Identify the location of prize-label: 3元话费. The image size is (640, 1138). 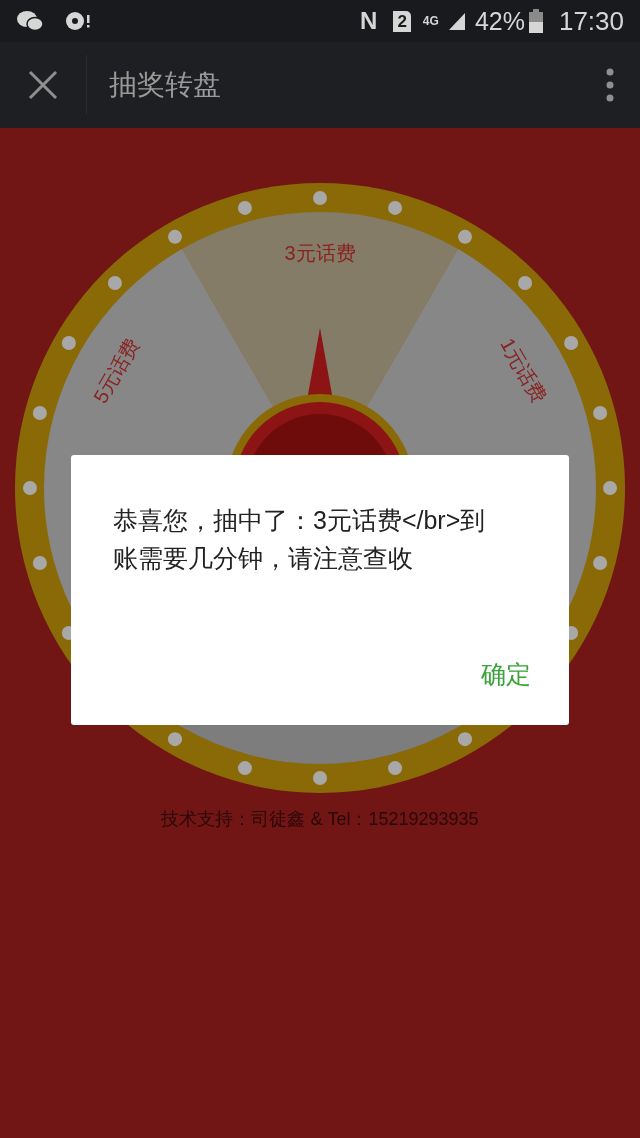
(320, 253).